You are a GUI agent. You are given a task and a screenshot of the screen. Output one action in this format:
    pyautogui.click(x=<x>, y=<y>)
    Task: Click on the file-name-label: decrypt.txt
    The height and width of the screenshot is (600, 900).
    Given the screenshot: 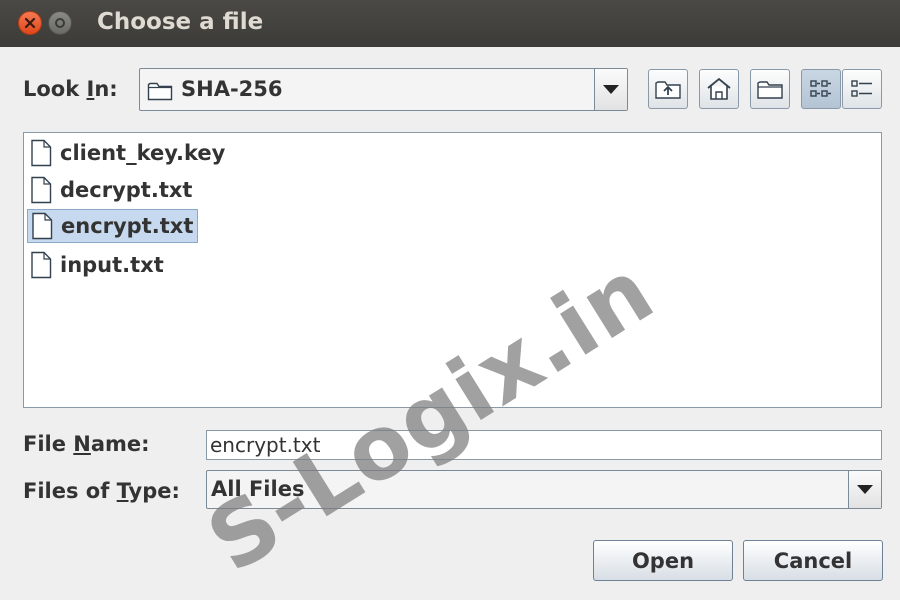 What is the action you would take?
    pyautogui.click(x=126, y=190)
    